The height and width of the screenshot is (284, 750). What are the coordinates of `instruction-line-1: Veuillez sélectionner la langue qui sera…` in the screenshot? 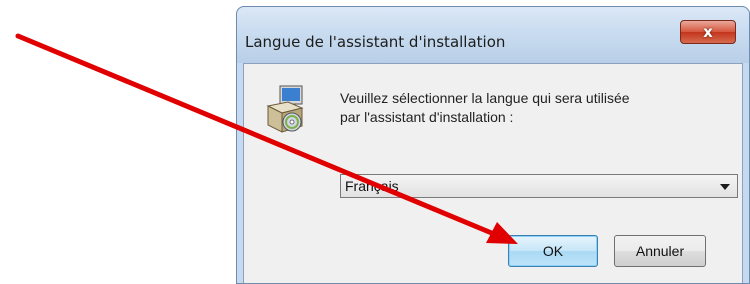 It's located at (485, 98).